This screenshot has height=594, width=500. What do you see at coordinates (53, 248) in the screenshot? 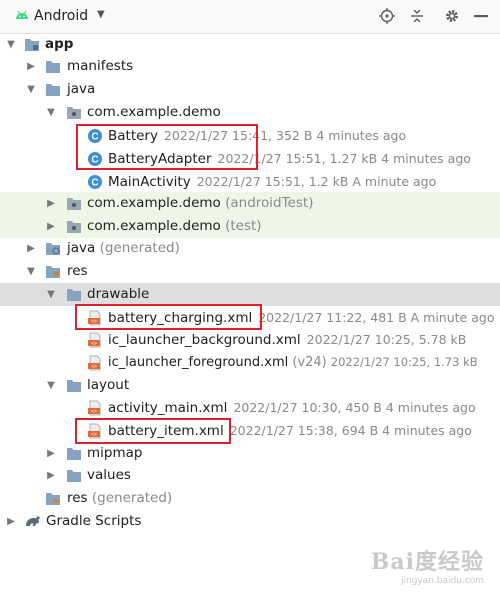
I see `generated-folder-icon` at bounding box center [53, 248].